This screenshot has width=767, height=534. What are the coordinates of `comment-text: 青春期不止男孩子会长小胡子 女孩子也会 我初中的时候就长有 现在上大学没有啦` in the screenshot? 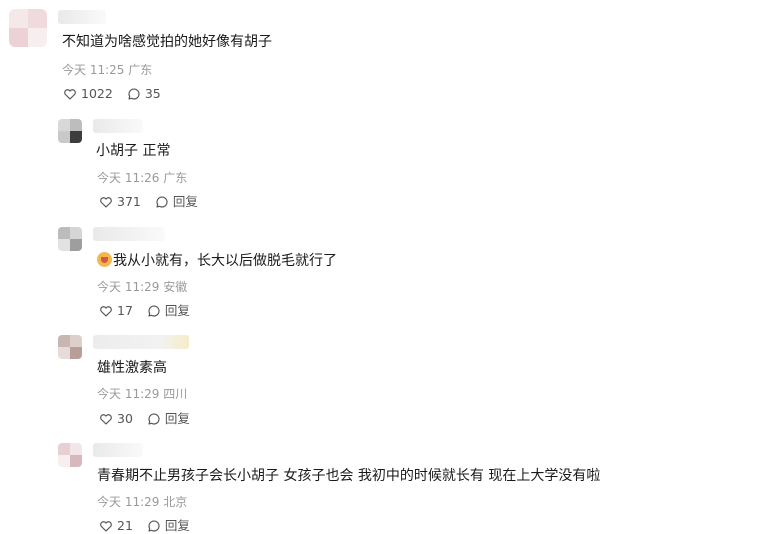 It's located at (349, 476).